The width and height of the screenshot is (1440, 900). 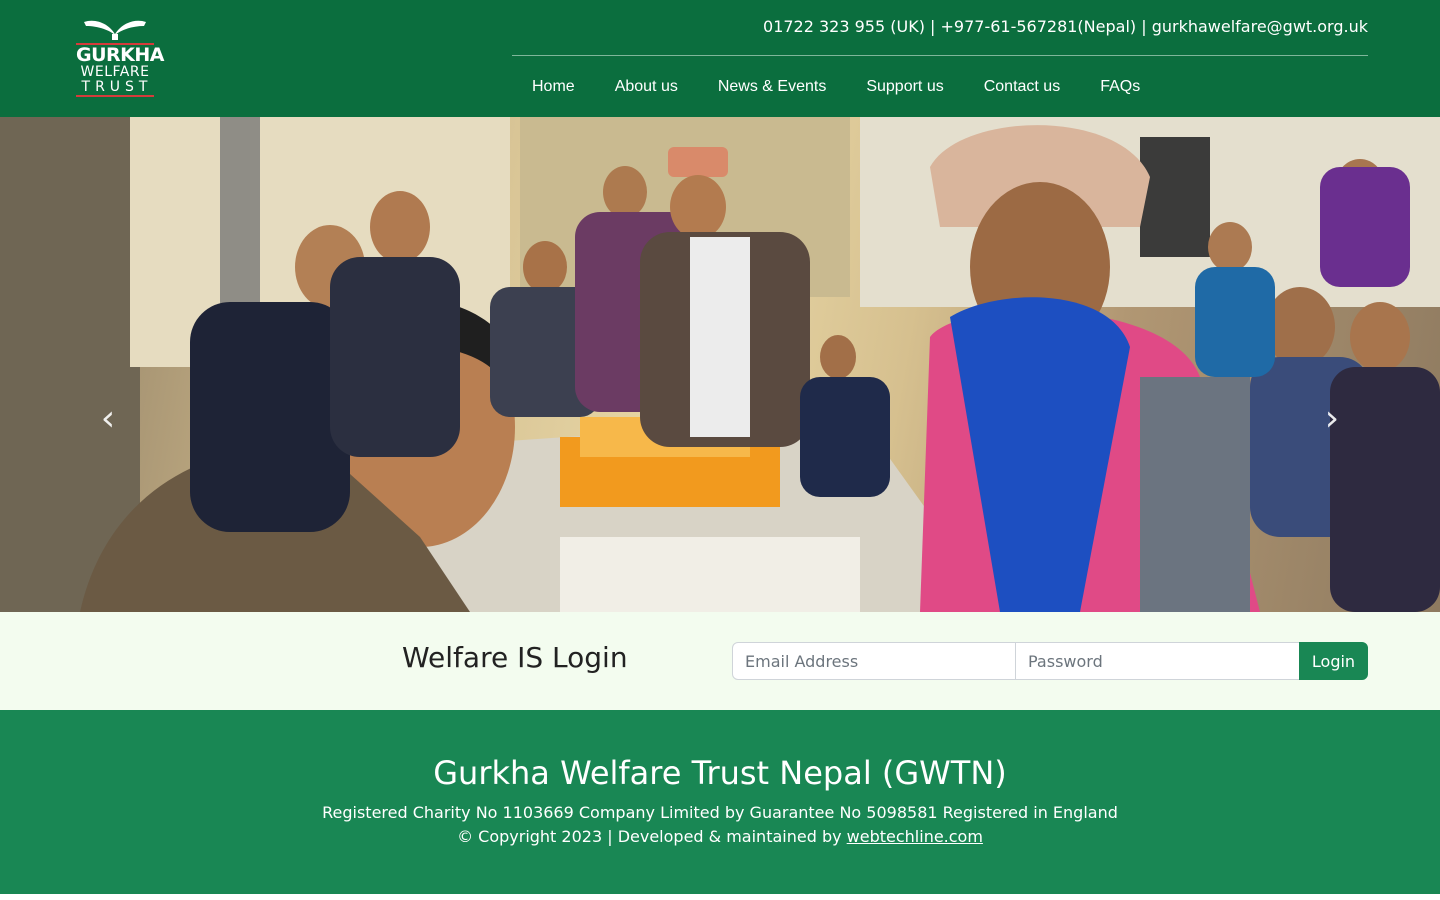 I want to click on login-title: Welfare IS Login, so click(x=515, y=657).